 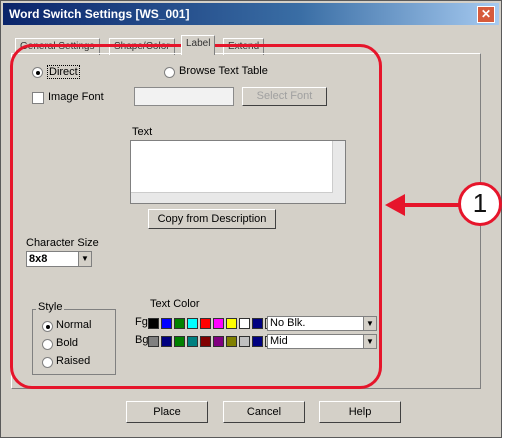 I want to click on select-font-button: Select Font, so click(x=284, y=96).